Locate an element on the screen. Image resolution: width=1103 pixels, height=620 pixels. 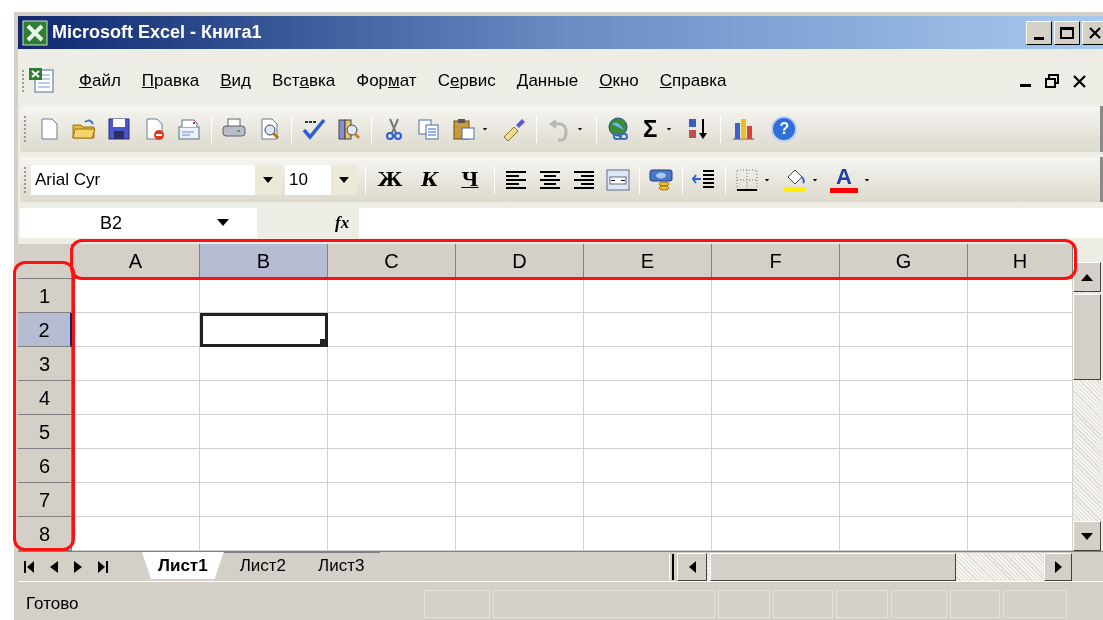
menu-item: Вид is located at coordinates (235, 81).